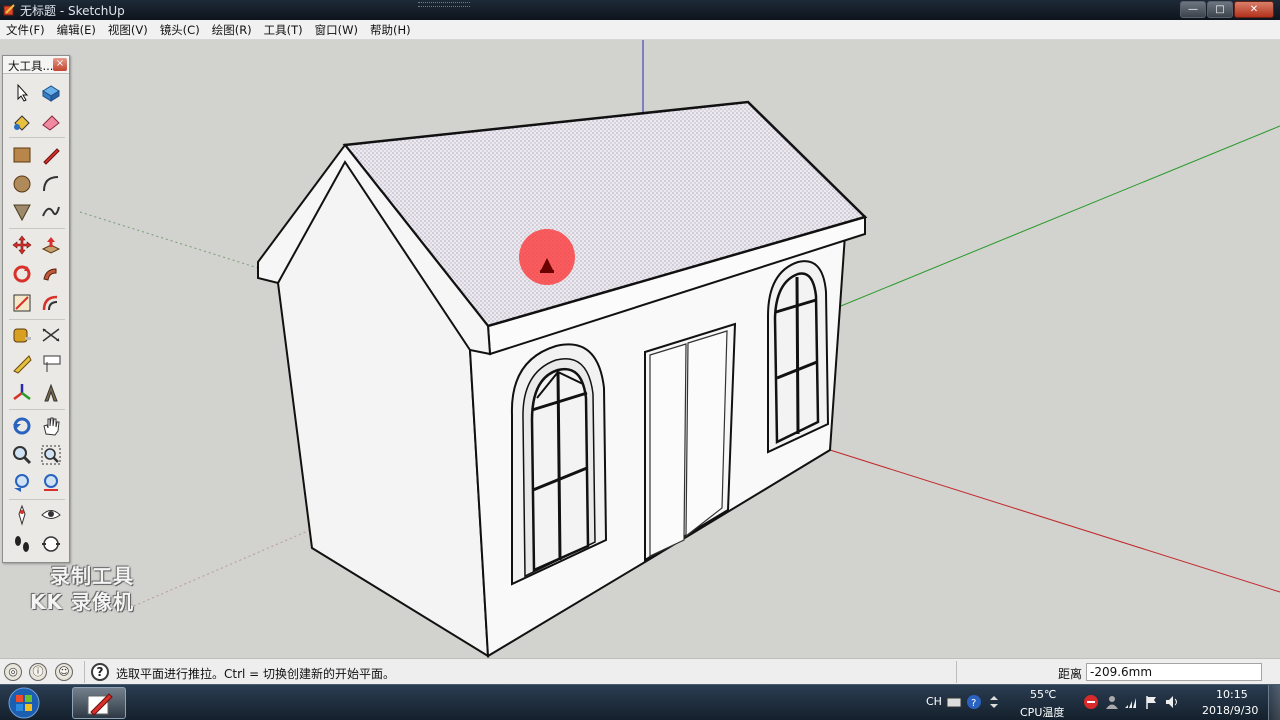 The height and width of the screenshot is (720, 1280). What do you see at coordinates (934, 701) in the screenshot?
I see `ime-indicator: CH` at bounding box center [934, 701].